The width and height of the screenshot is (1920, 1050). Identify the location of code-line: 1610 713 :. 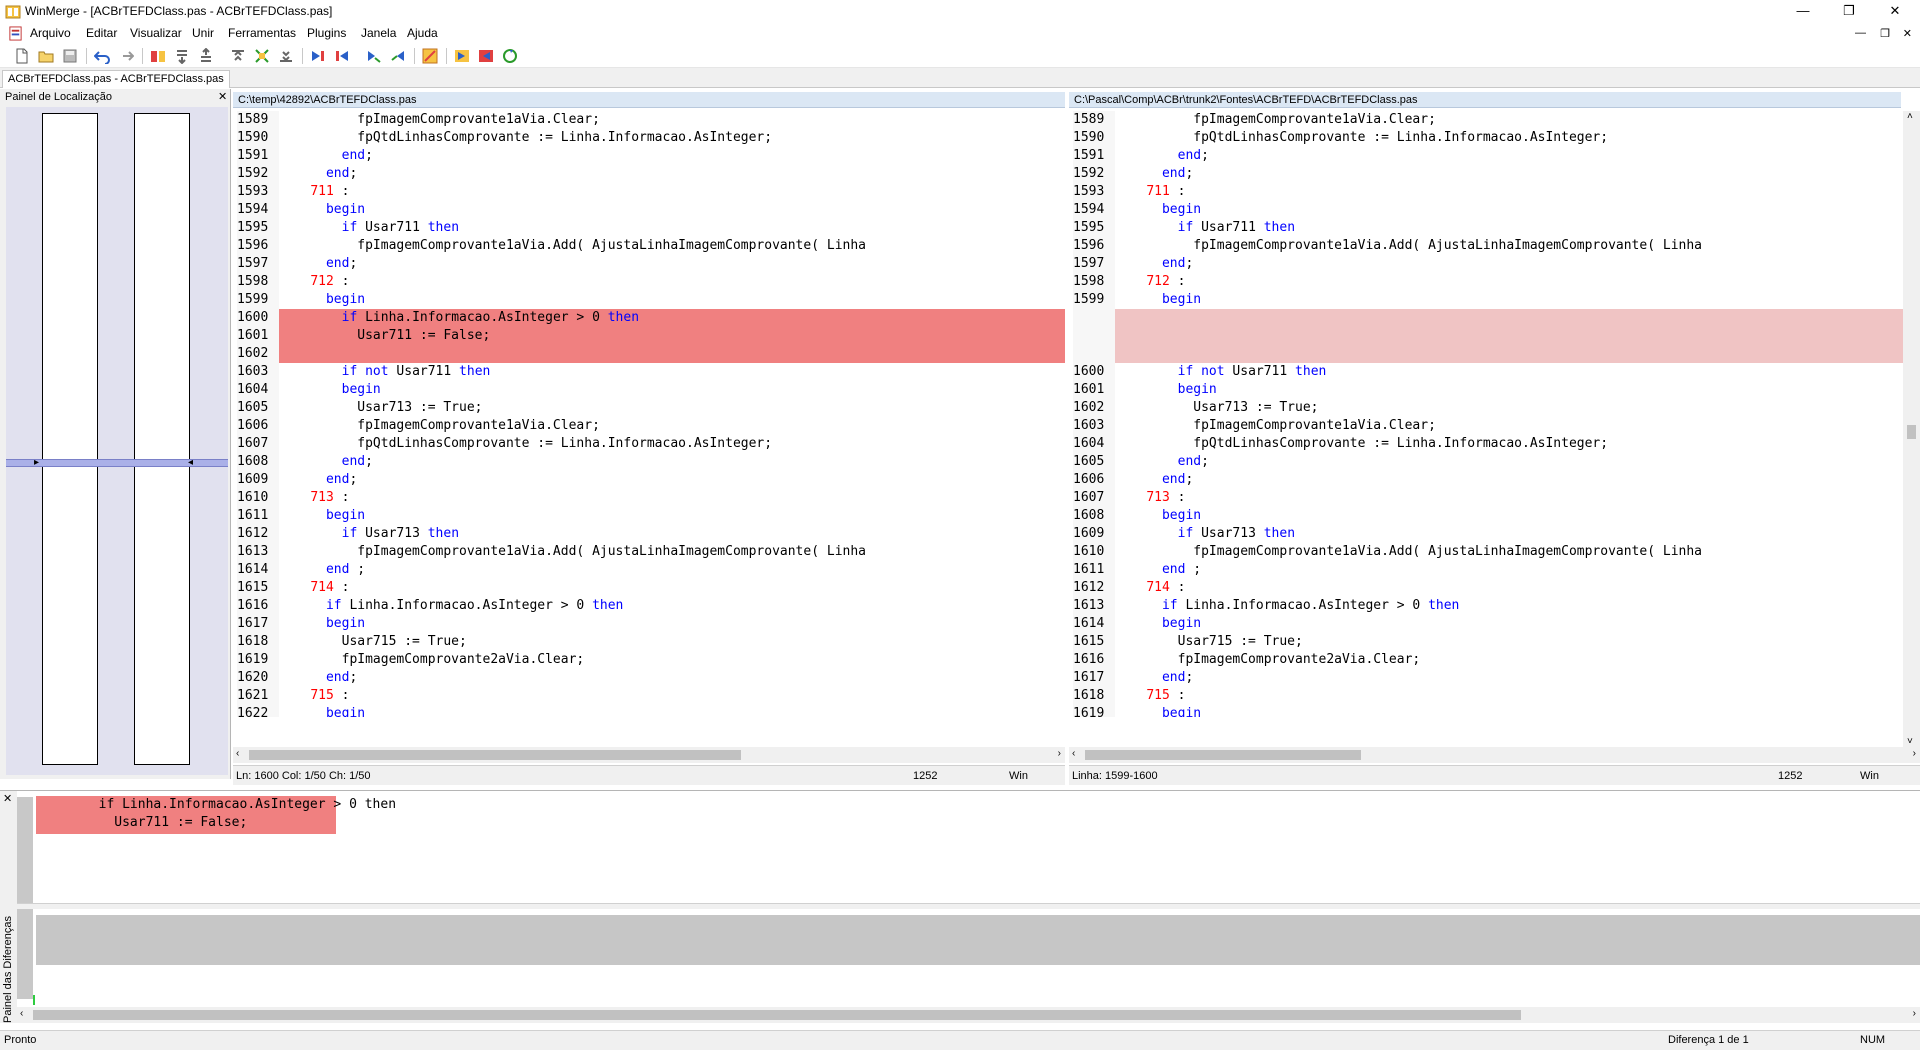
(649, 498).